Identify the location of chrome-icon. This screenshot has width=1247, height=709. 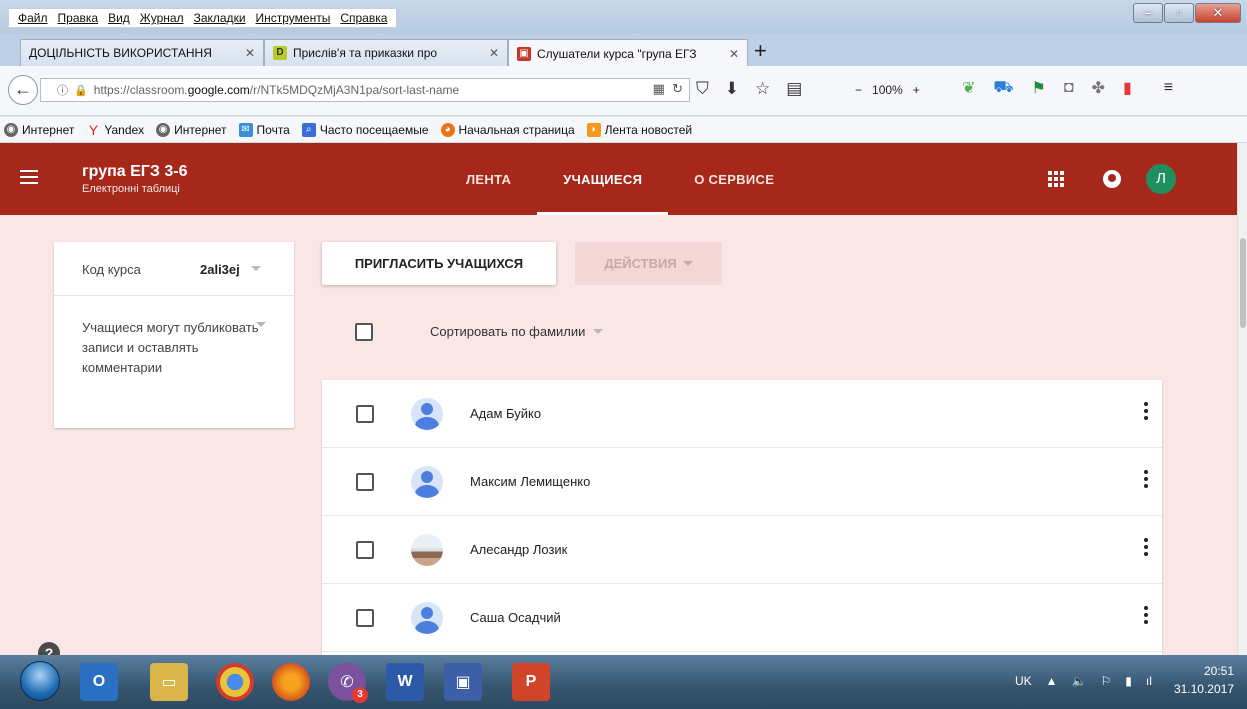
(235, 682).